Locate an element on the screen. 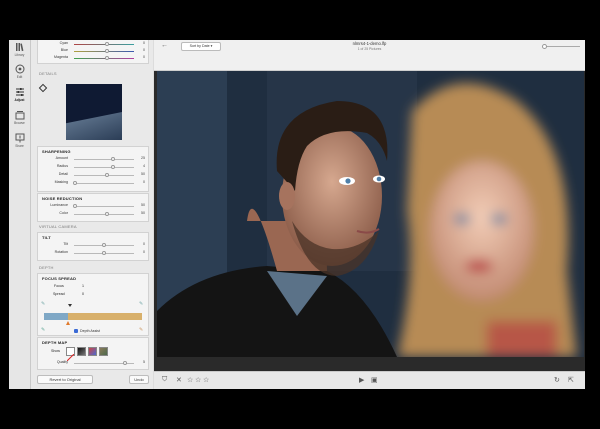 The height and width of the screenshot is (429, 600). rail-item-browse: Browse is located at coordinates (19, 117).